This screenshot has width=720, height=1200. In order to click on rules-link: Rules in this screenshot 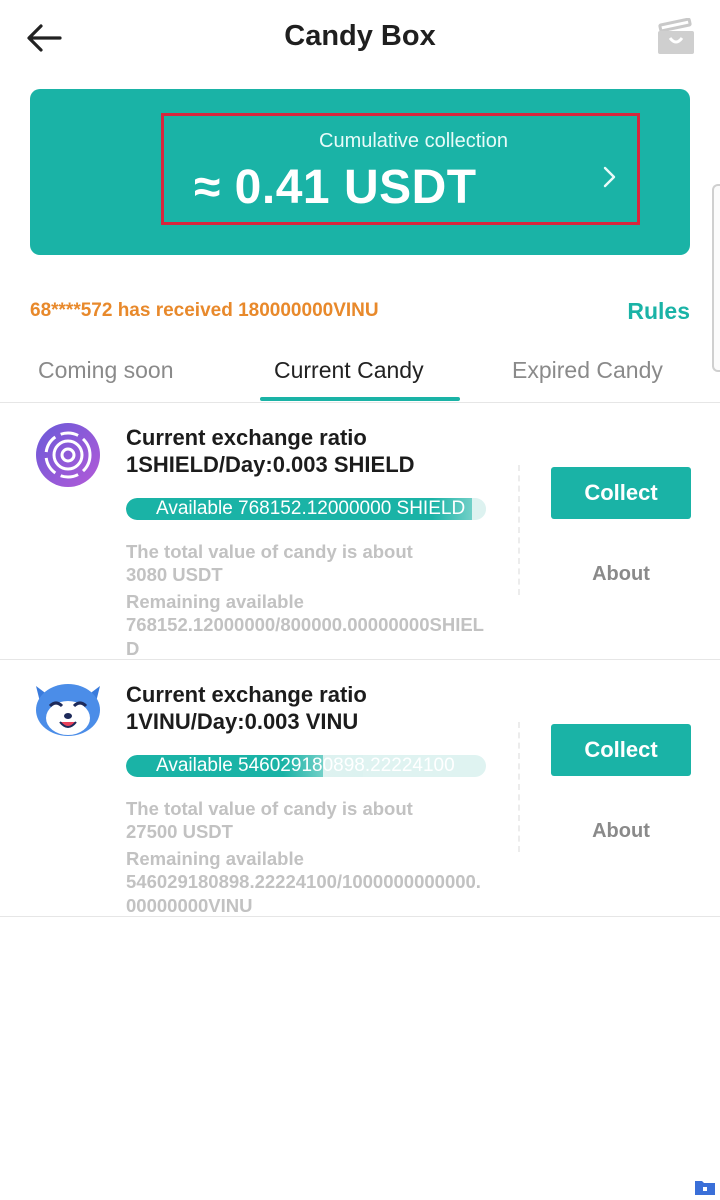, I will do `click(658, 311)`.